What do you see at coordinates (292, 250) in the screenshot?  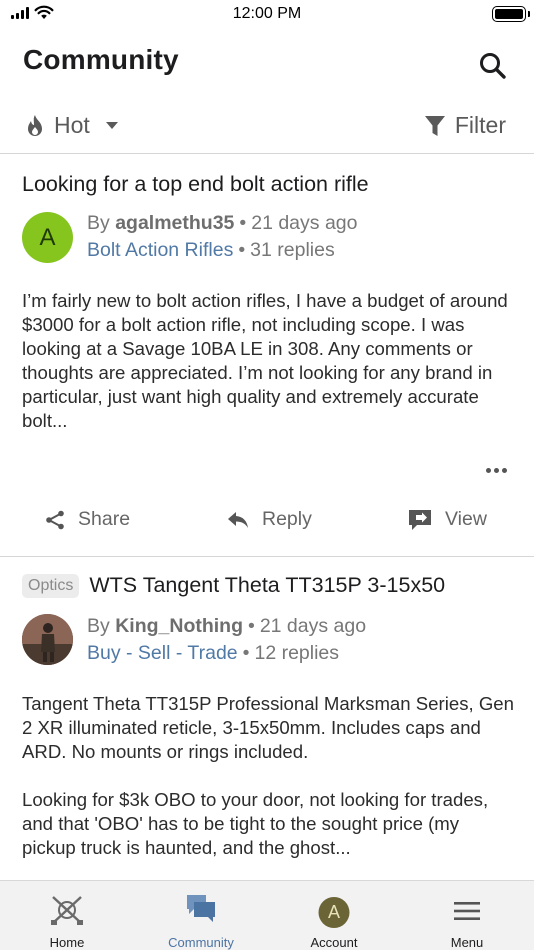 I see `reply-count: 31 replies` at bounding box center [292, 250].